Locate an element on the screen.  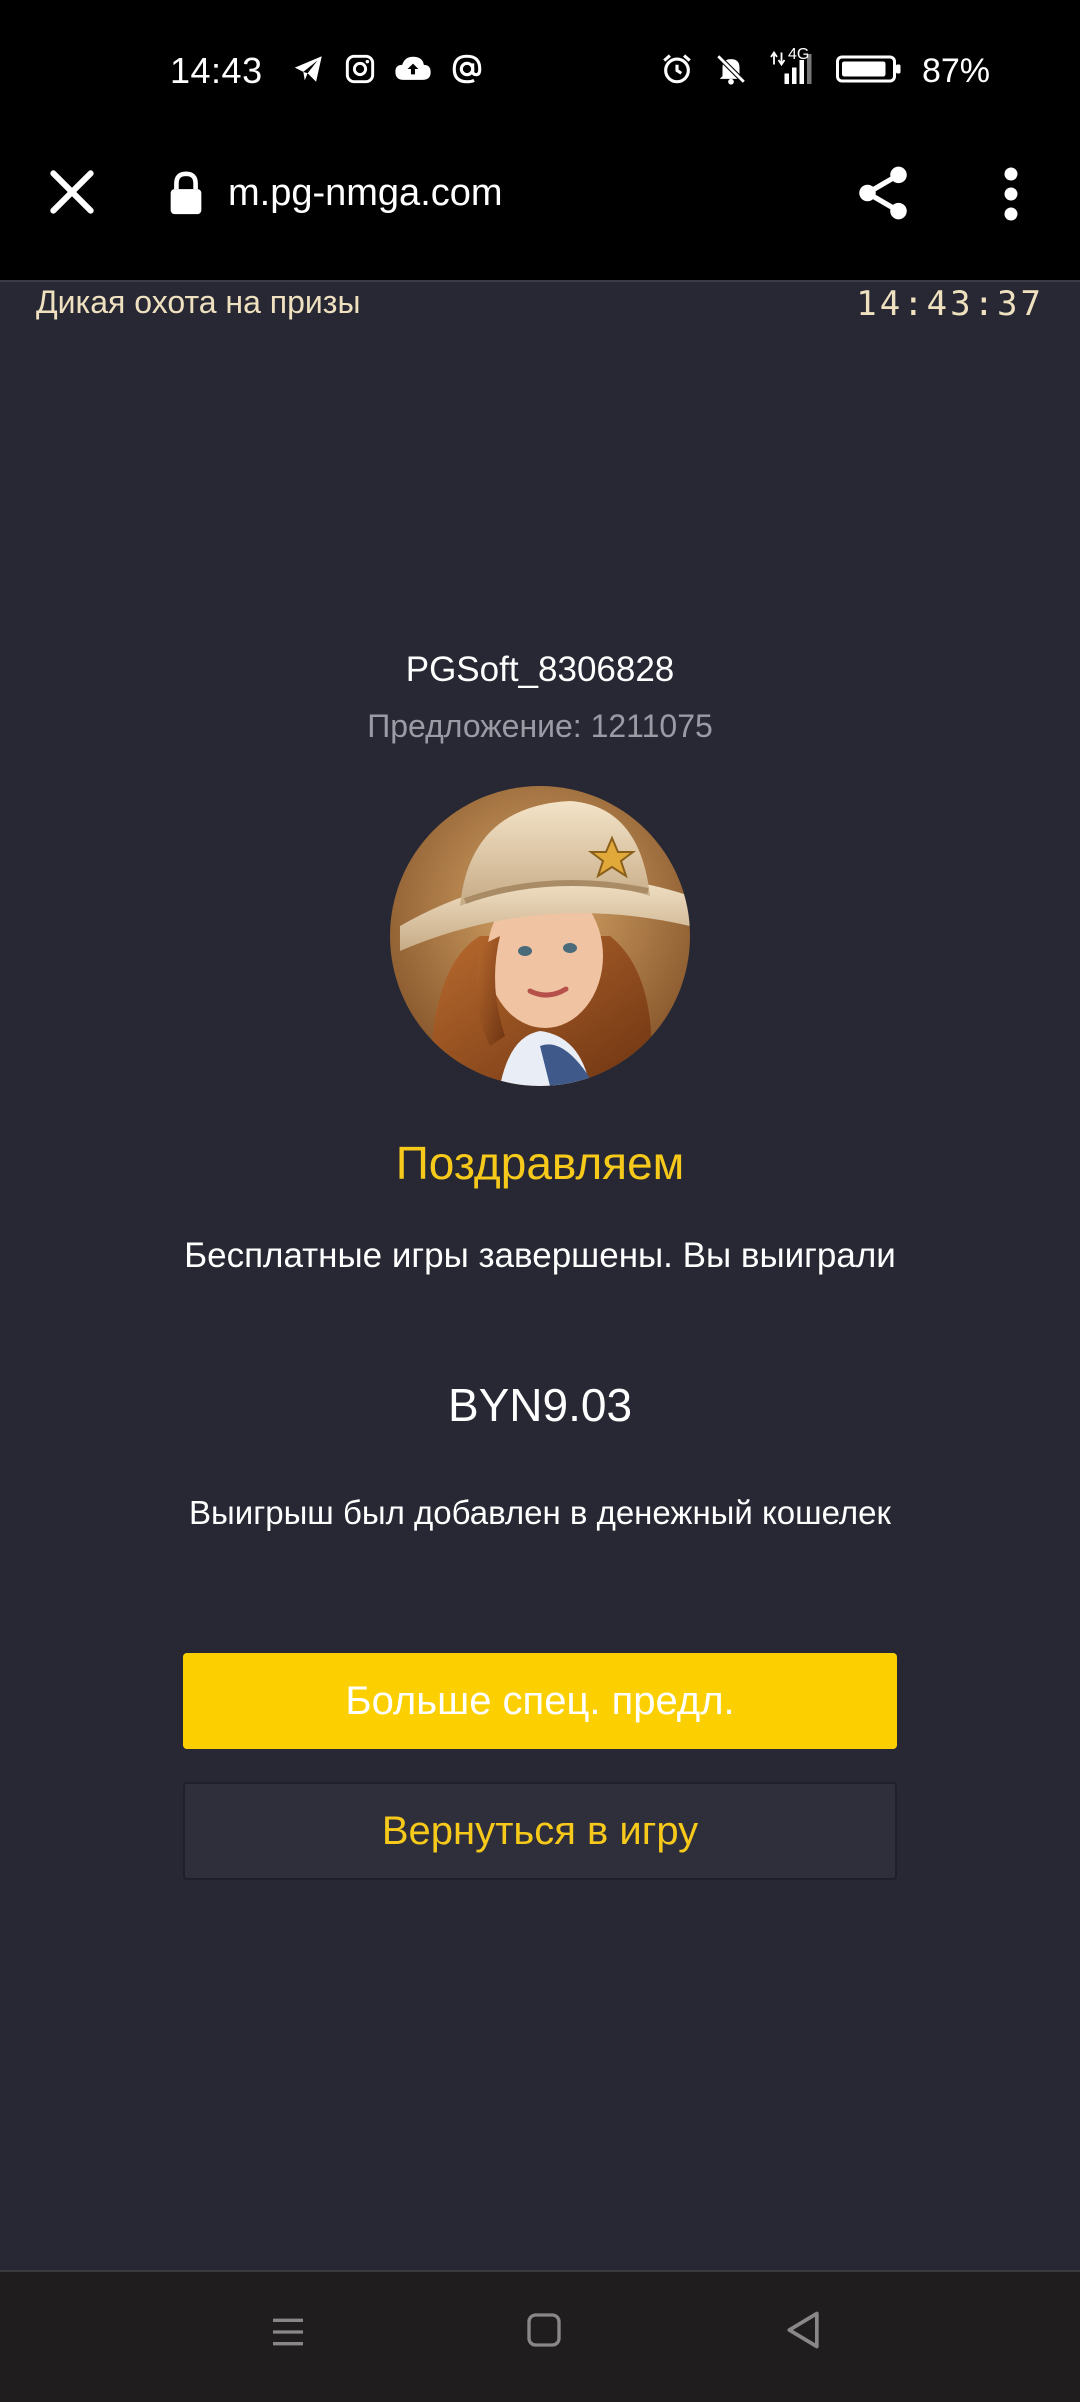
menu-lines-icon is located at coordinates (288, 2332).